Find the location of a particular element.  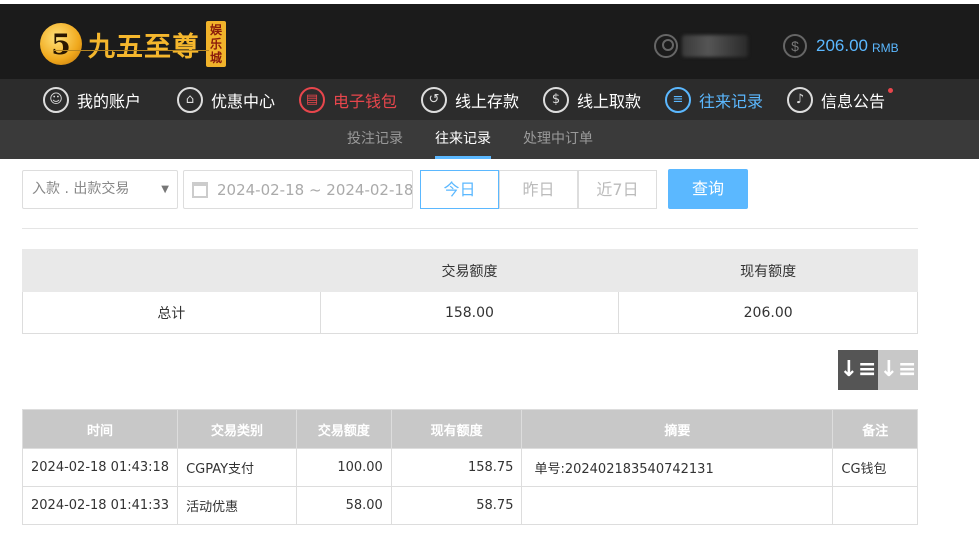

summary-header-balance: 现有额度 is located at coordinates (768, 270).